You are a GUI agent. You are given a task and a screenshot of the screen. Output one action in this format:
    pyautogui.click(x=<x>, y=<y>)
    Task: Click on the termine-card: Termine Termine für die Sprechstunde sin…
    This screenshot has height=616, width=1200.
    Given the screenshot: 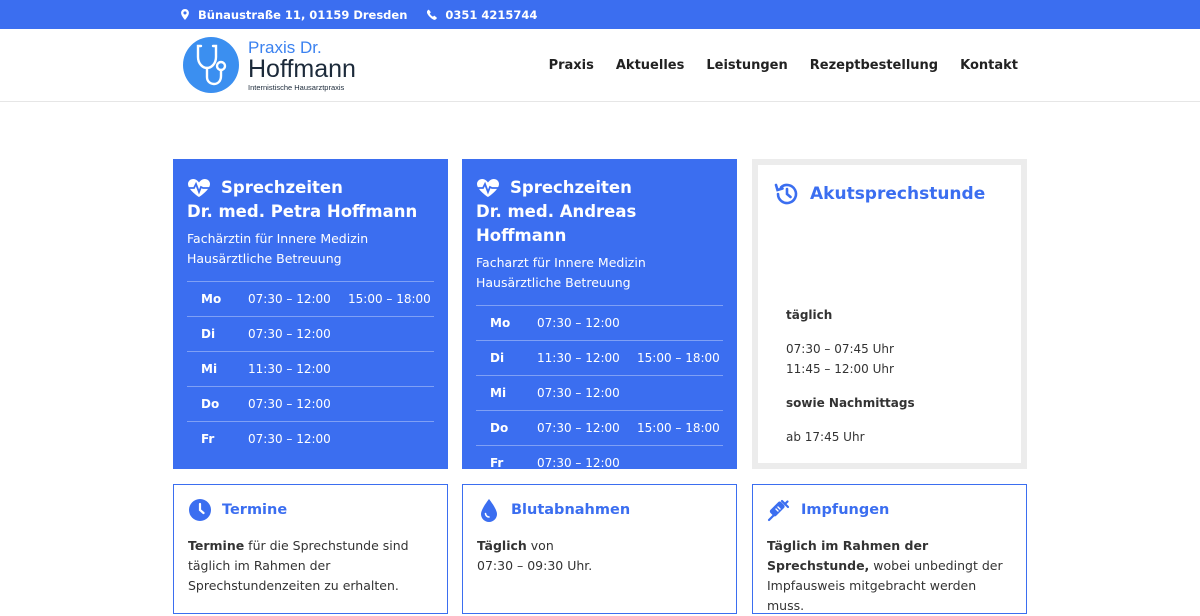 What is the action you would take?
    pyautogui.click(x=310, y=549)
    